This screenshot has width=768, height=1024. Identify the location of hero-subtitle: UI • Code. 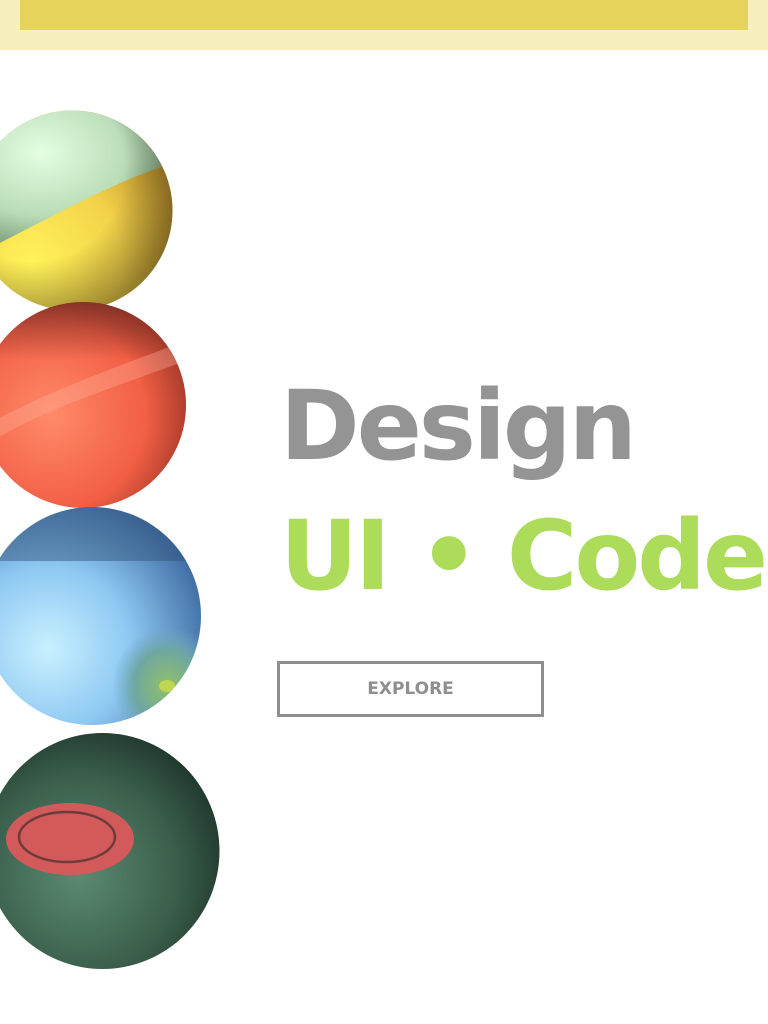
(524, 556).